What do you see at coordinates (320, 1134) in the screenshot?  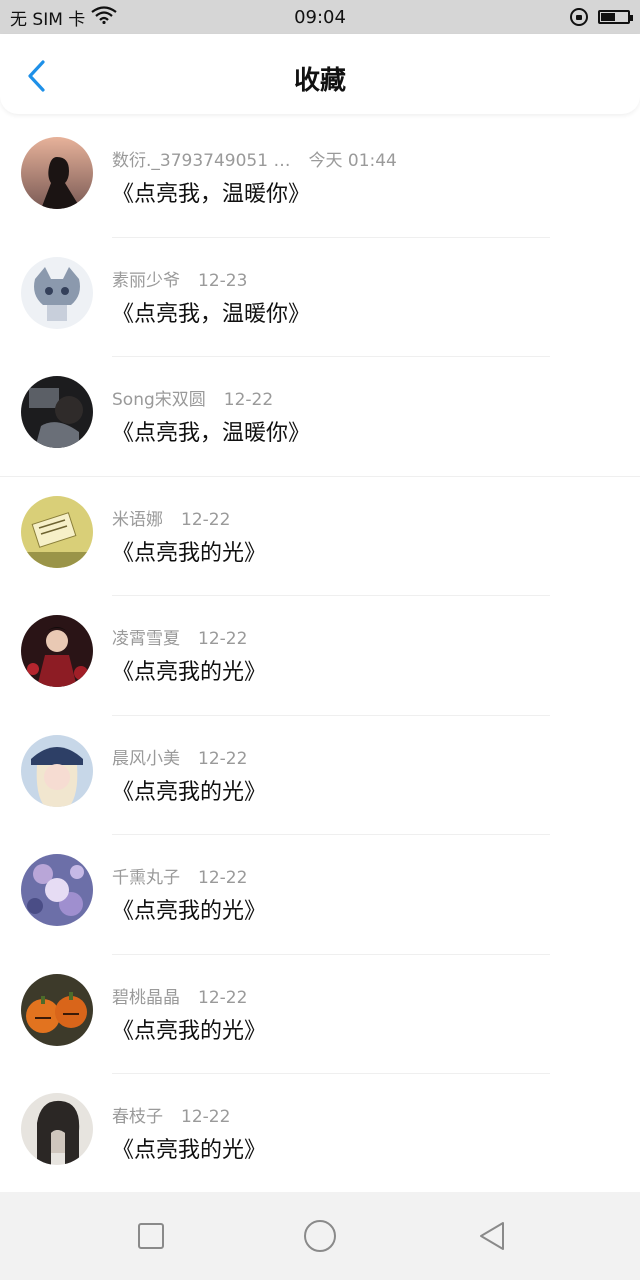 I see `list-item: 春枝子 12-22 《点亮我的光》` at bounding box center [320, 1134].